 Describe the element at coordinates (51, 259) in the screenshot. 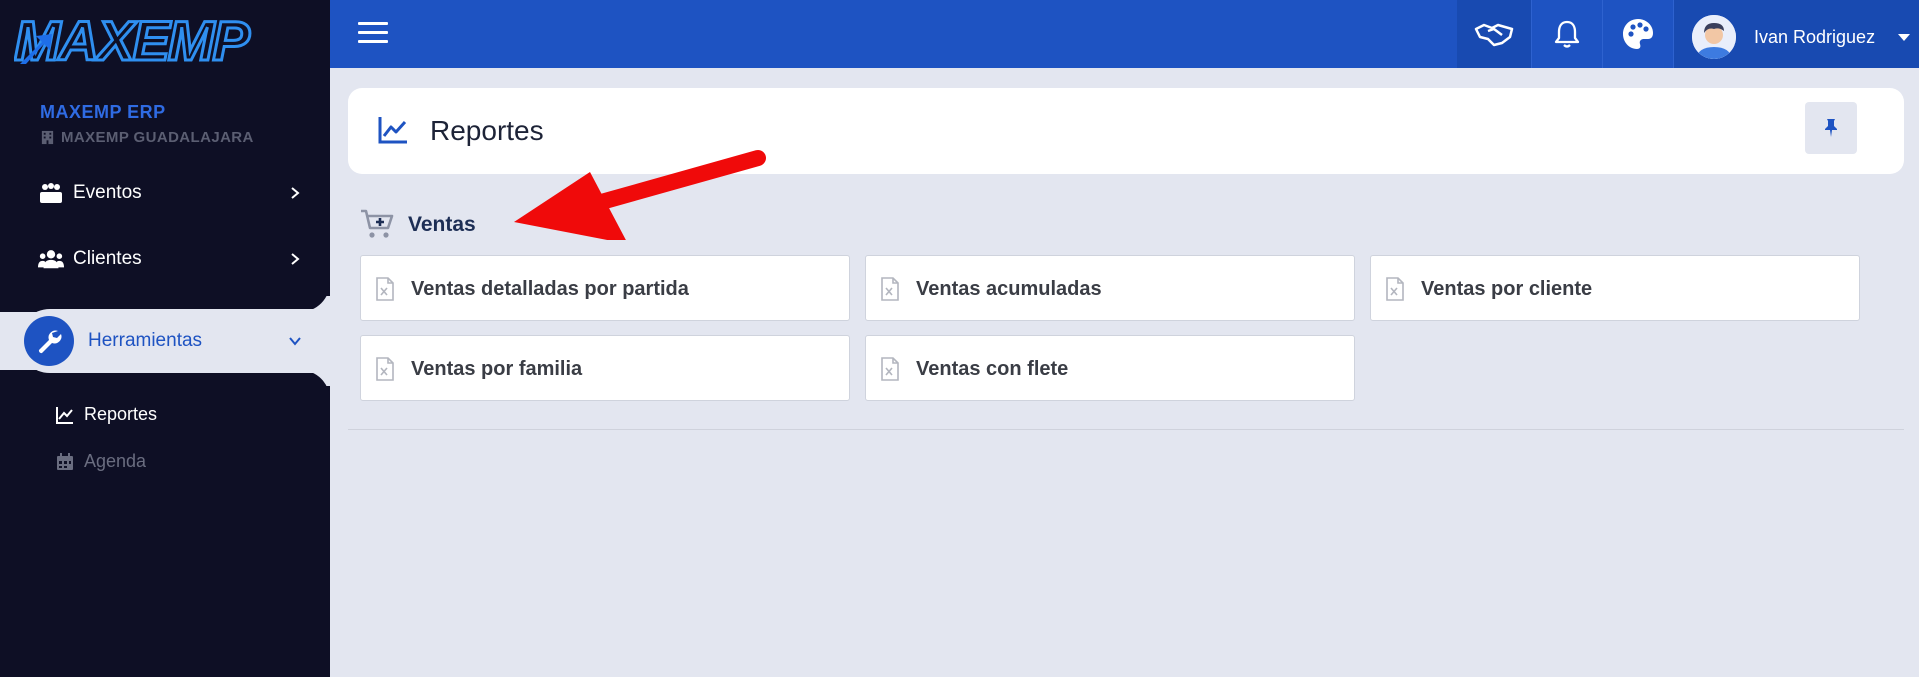

I see `users-icon` at that location.